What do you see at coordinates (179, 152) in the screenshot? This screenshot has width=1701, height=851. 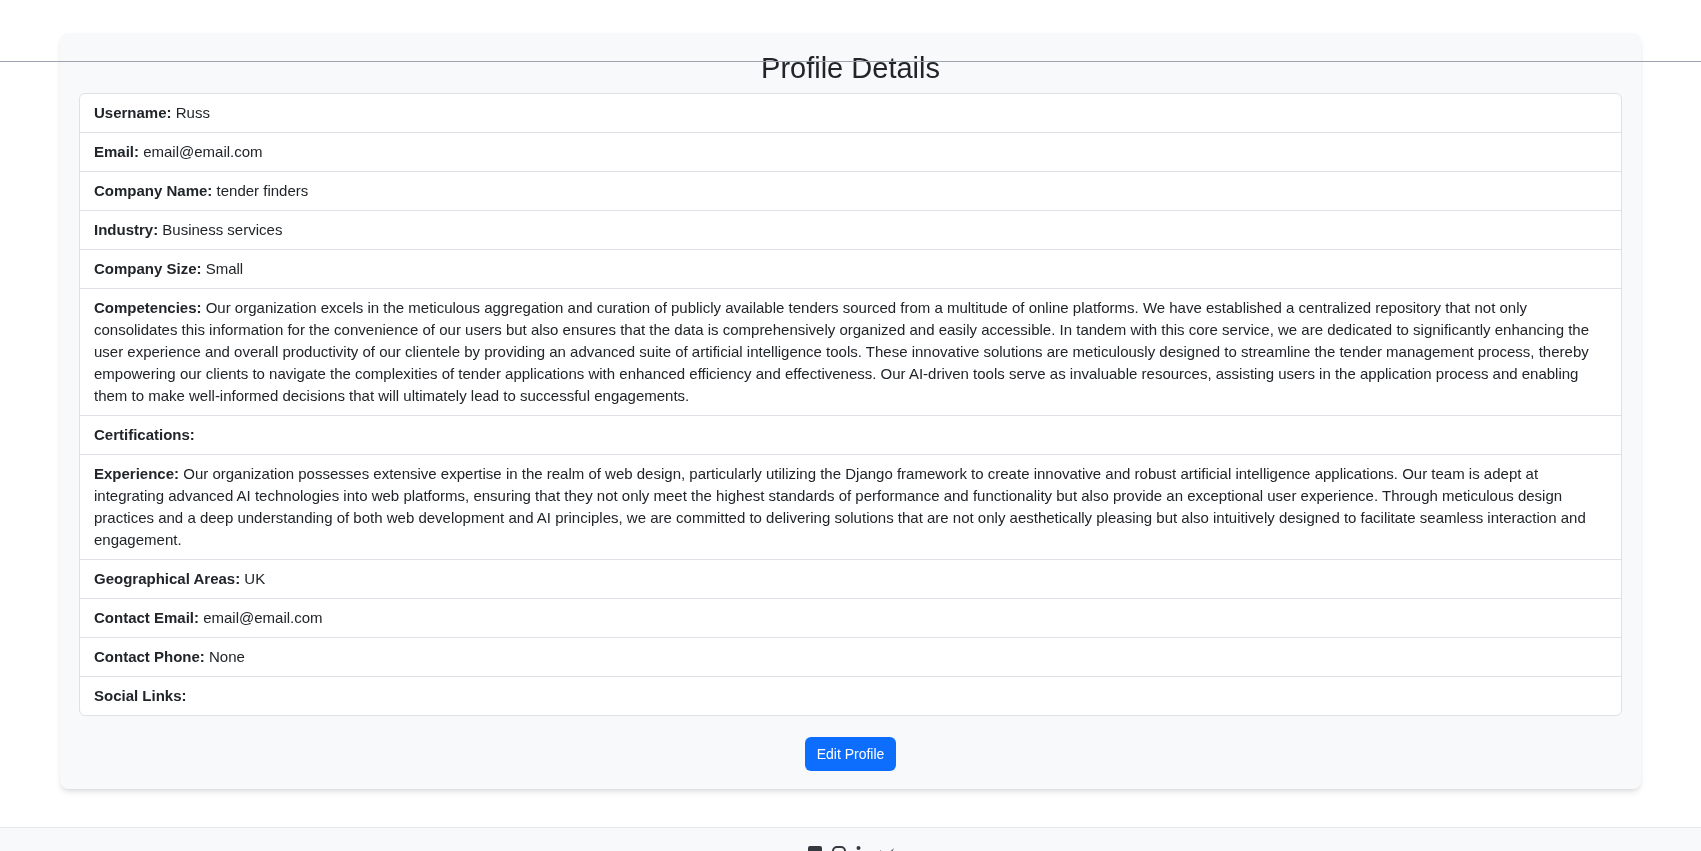 I see `detail-text: Email: email@email.com` at bounding box center [179, 152].